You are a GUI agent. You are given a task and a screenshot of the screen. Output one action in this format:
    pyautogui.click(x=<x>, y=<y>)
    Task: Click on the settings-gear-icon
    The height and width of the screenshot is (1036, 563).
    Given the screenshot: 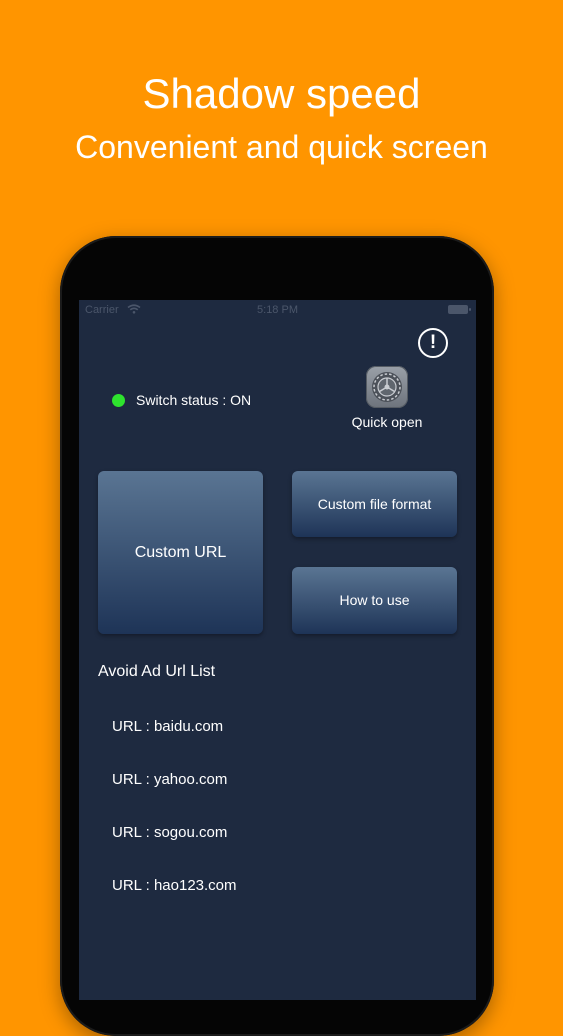 What is the action you would take?
    pyautogui.click(x=387, y=387)
    